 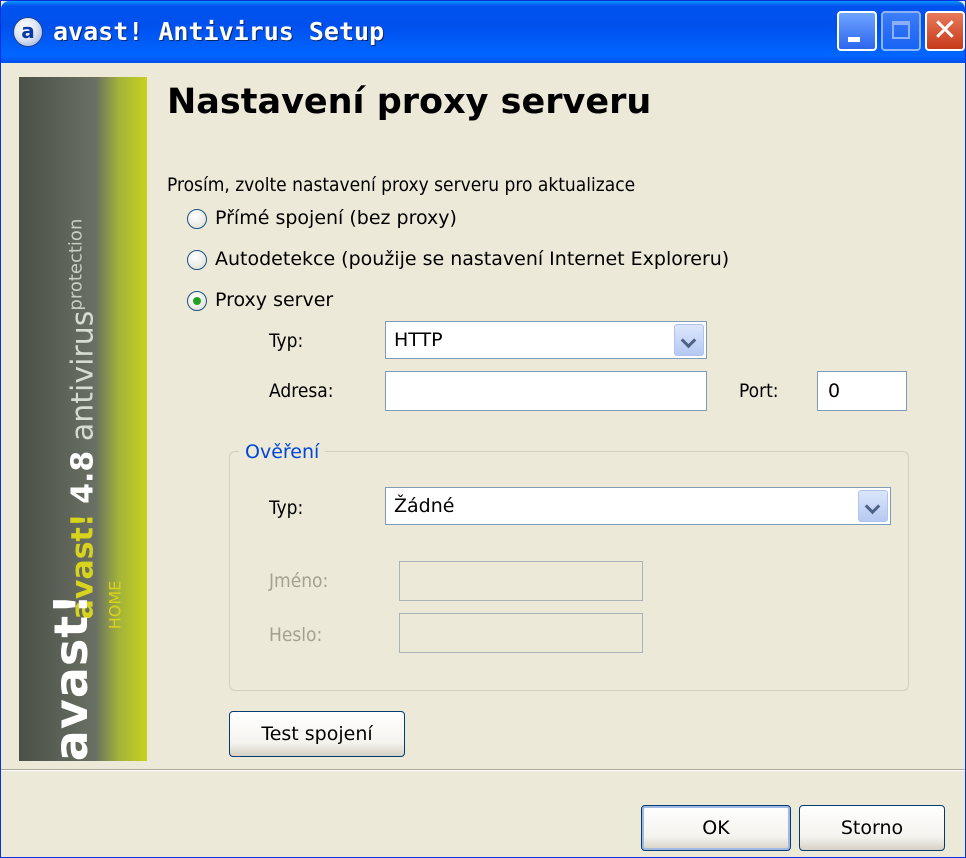 What do you see at coordinates (317, 734) in the screenshot?
I see `test-connection-button: Test spojení` at bounding box center [317, 734].